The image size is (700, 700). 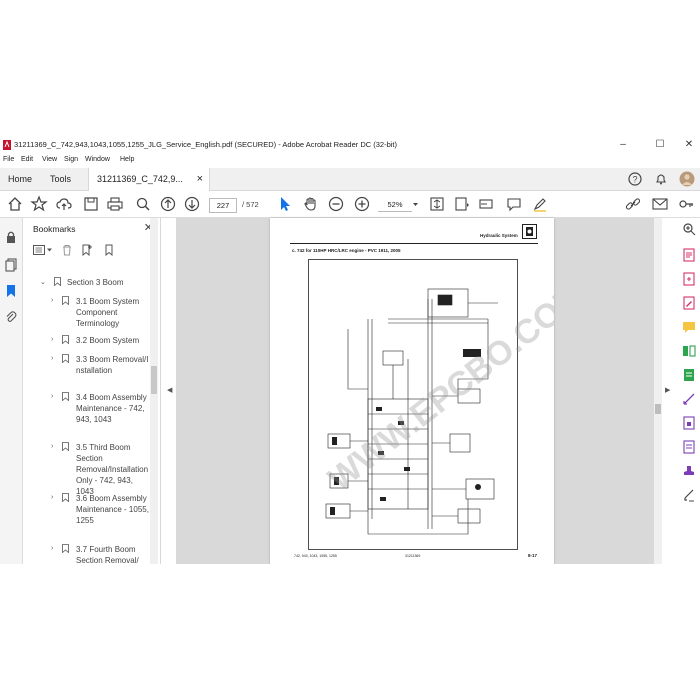 I want to click on zoom-in-icon, so click(x=362, y=204).